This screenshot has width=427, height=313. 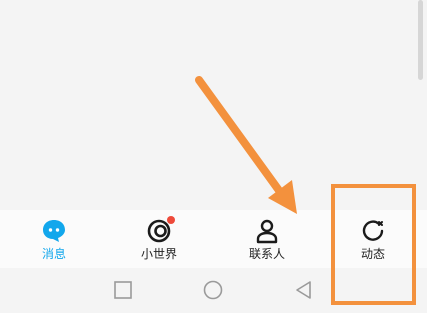 I want to click on annotation-highlight-box, so click(x=373, y=244).